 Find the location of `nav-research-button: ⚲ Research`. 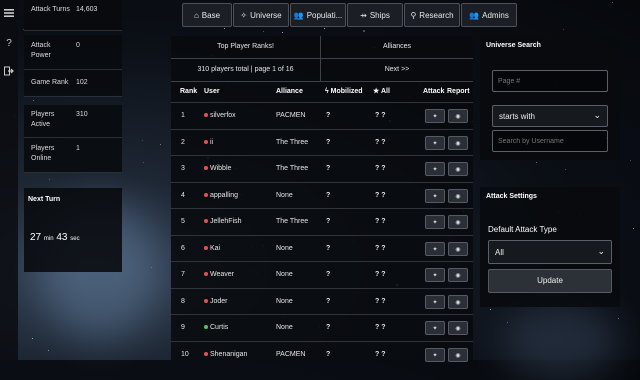

nav-research-button: ⚲ Research is located at coordinates (432, 15).